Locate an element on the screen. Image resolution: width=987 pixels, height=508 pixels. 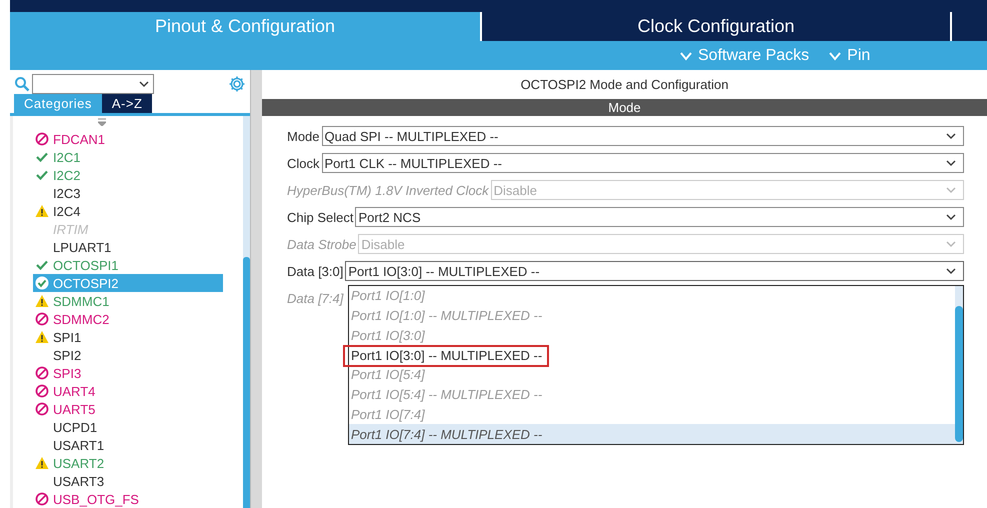
peripheral-list-item: FDCAN1 is located at coordinates (128, 139).